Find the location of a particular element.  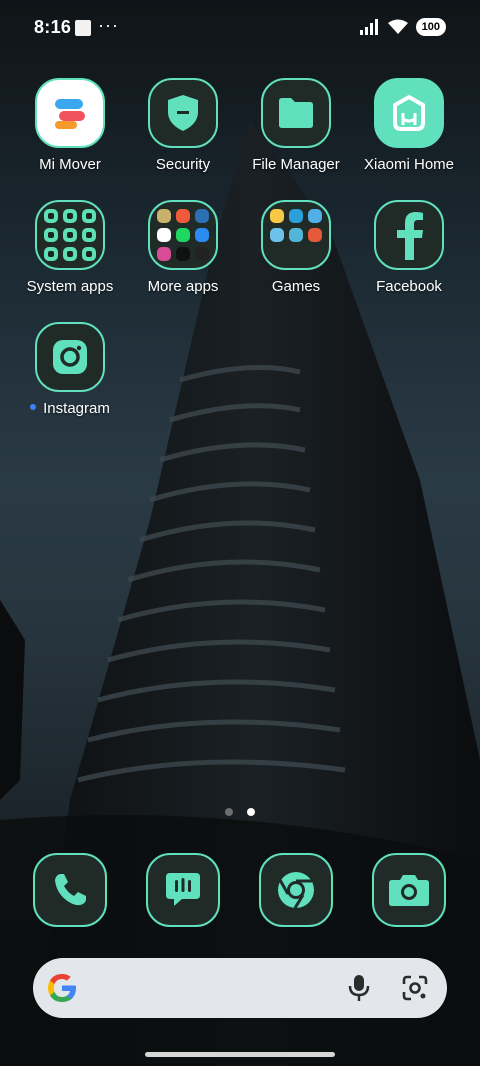

instagram-icon is located at coordinates (70, 357).